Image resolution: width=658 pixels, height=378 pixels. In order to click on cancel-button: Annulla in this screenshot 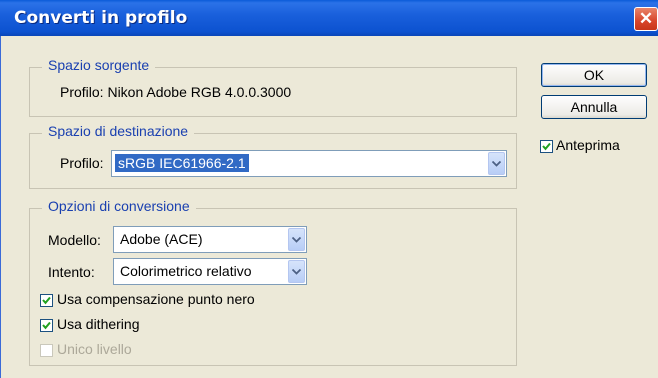, I will do `click(594, 107)`.